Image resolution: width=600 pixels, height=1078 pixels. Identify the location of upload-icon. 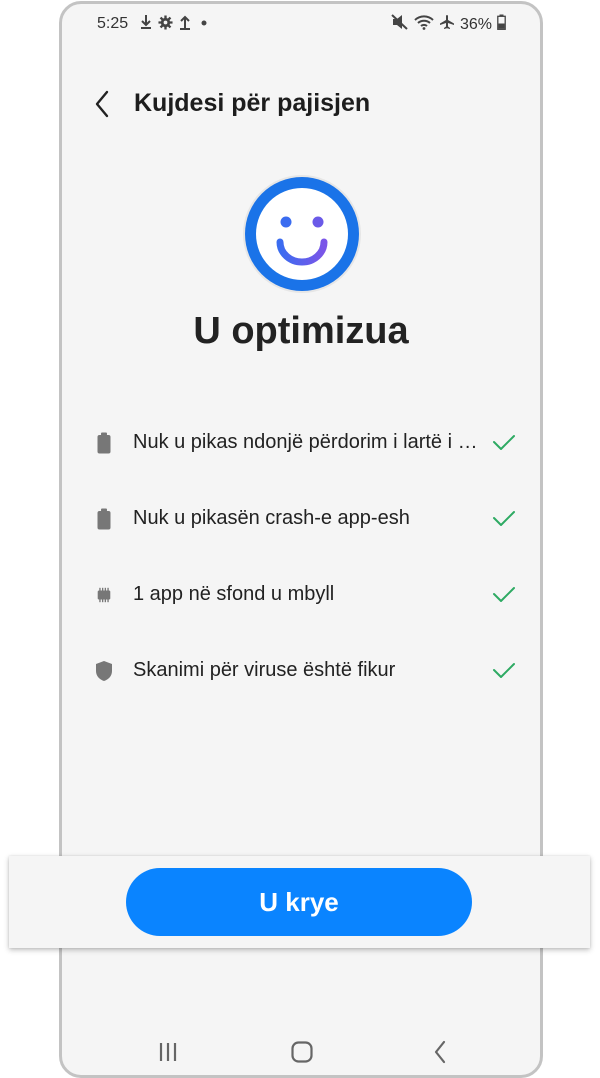
(185, 24).